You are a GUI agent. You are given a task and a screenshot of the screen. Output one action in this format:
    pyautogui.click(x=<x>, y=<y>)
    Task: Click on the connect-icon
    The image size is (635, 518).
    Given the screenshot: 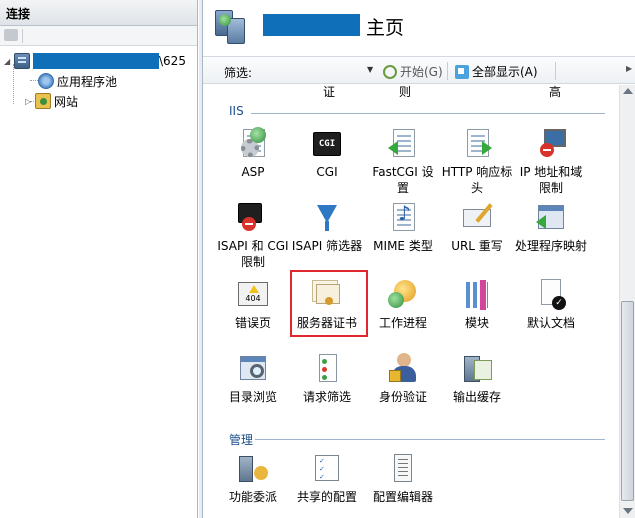 What is the action you would take?
    pyautogui.click(x=11, y=35)
    